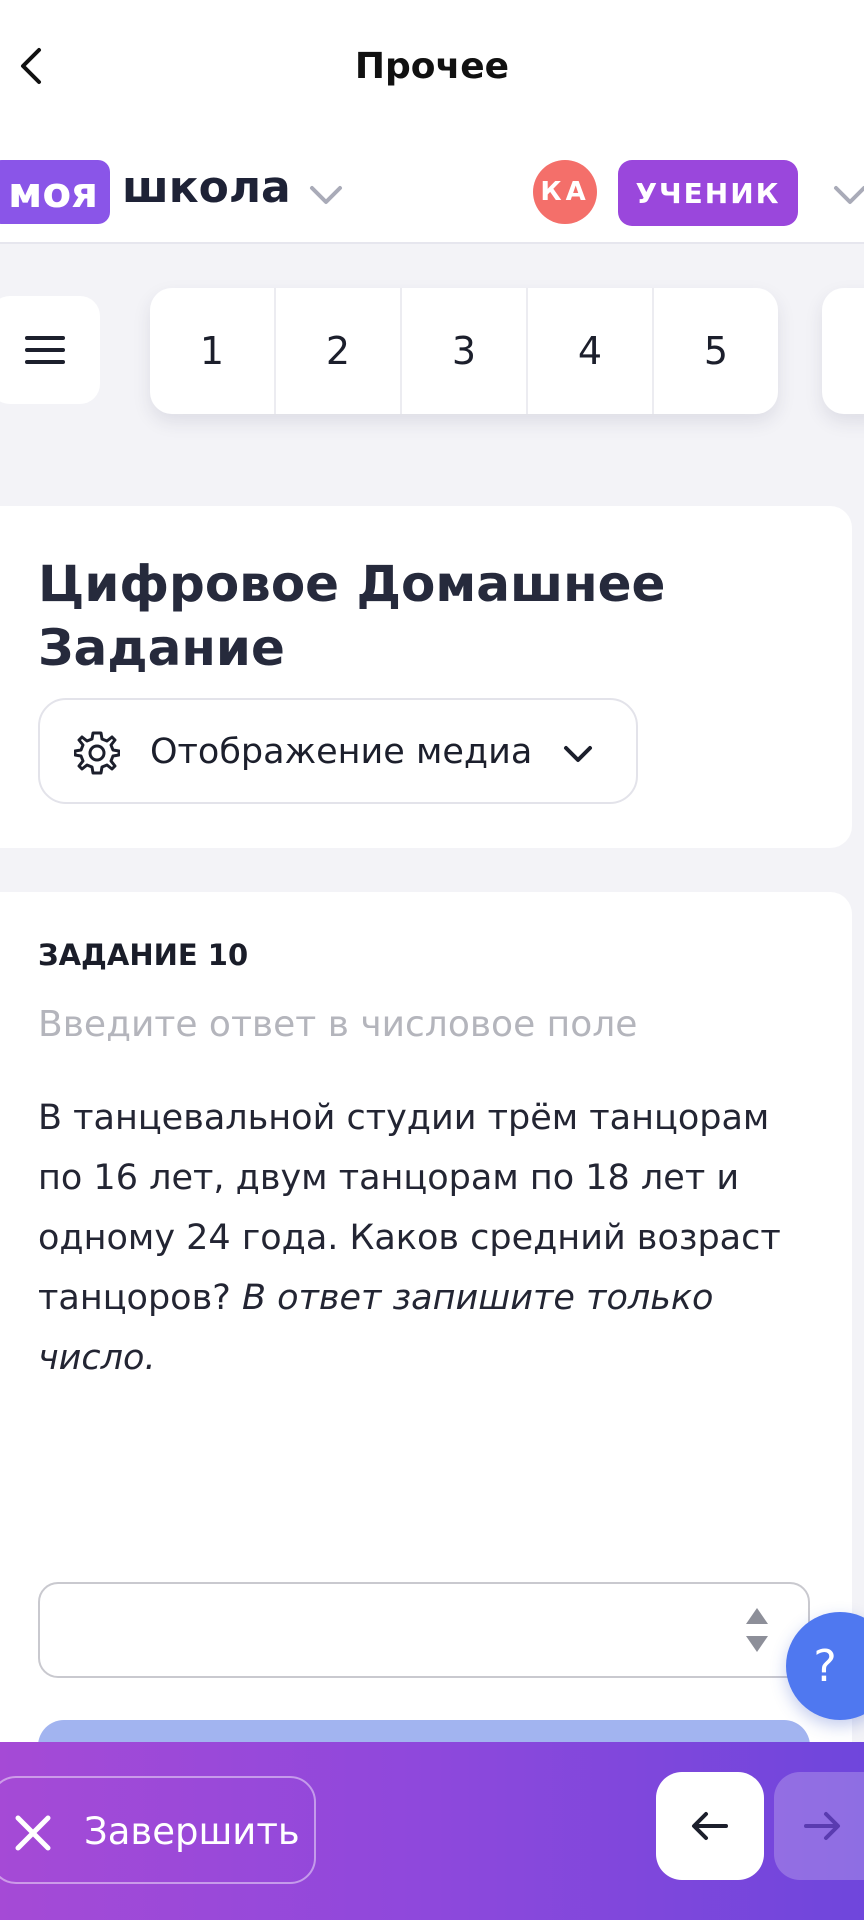 This screenshot has width=864, height=1920. I want to click on task-menu-button, so click(50, 350).